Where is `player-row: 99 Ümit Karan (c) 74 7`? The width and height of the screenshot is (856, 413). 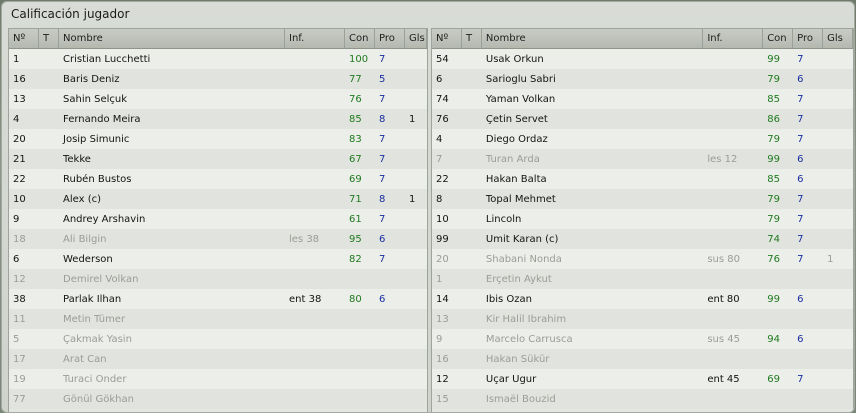
player-row: 99 Ümit Karan (c) 74 7 is located at coordinates (642, 239).